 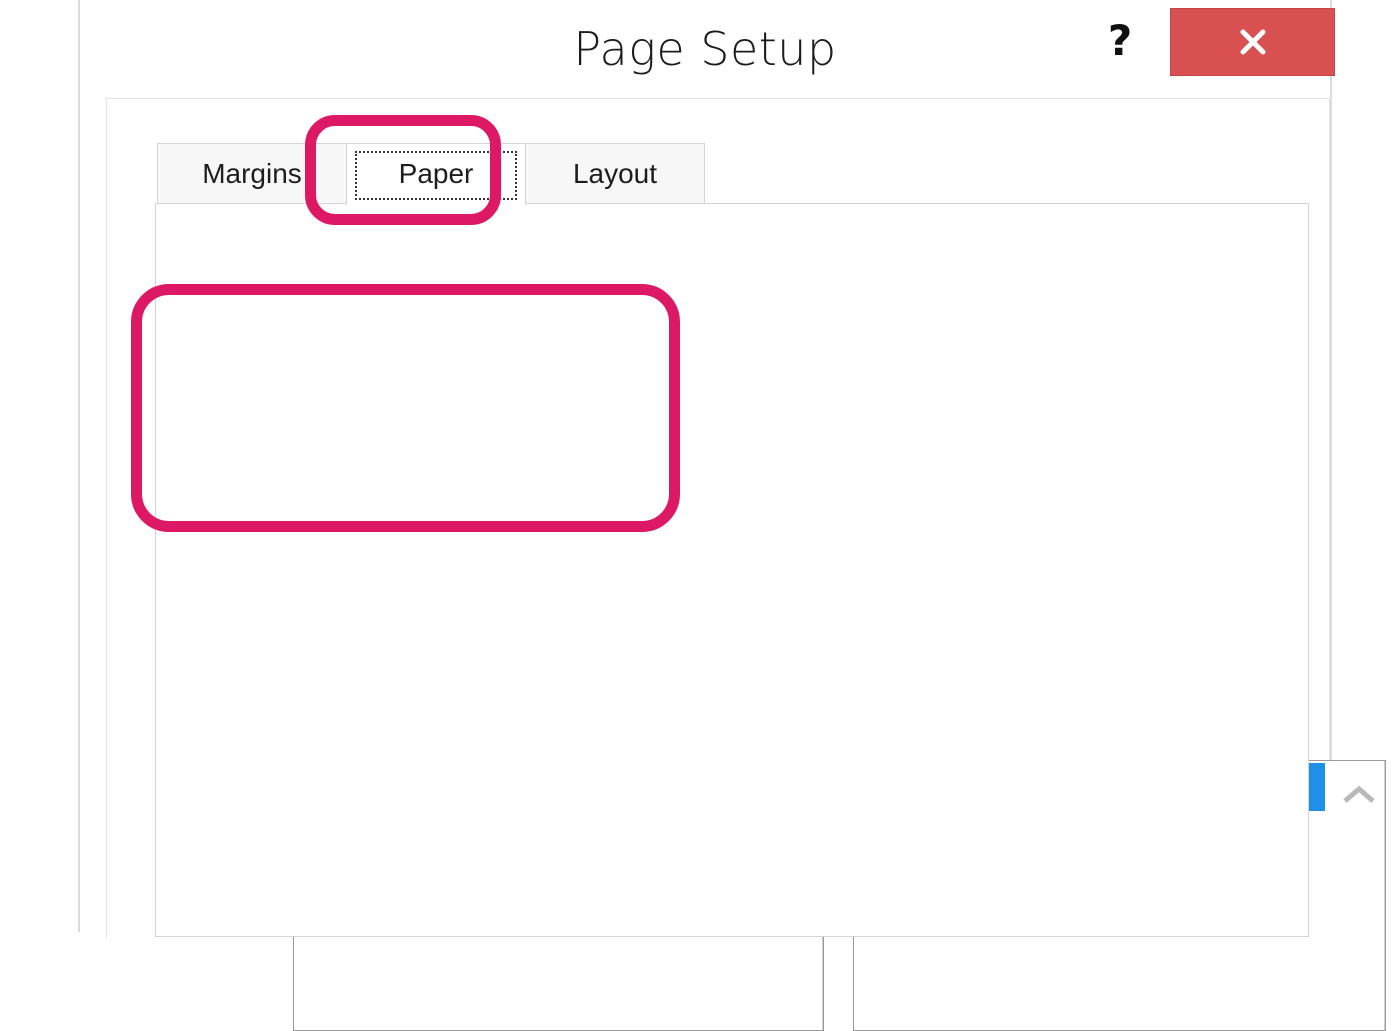 What do you see at coordinates (1384, 895) in the screenshot?
I see `listbox-scroll-divider` at bounding box center [1384, 895].